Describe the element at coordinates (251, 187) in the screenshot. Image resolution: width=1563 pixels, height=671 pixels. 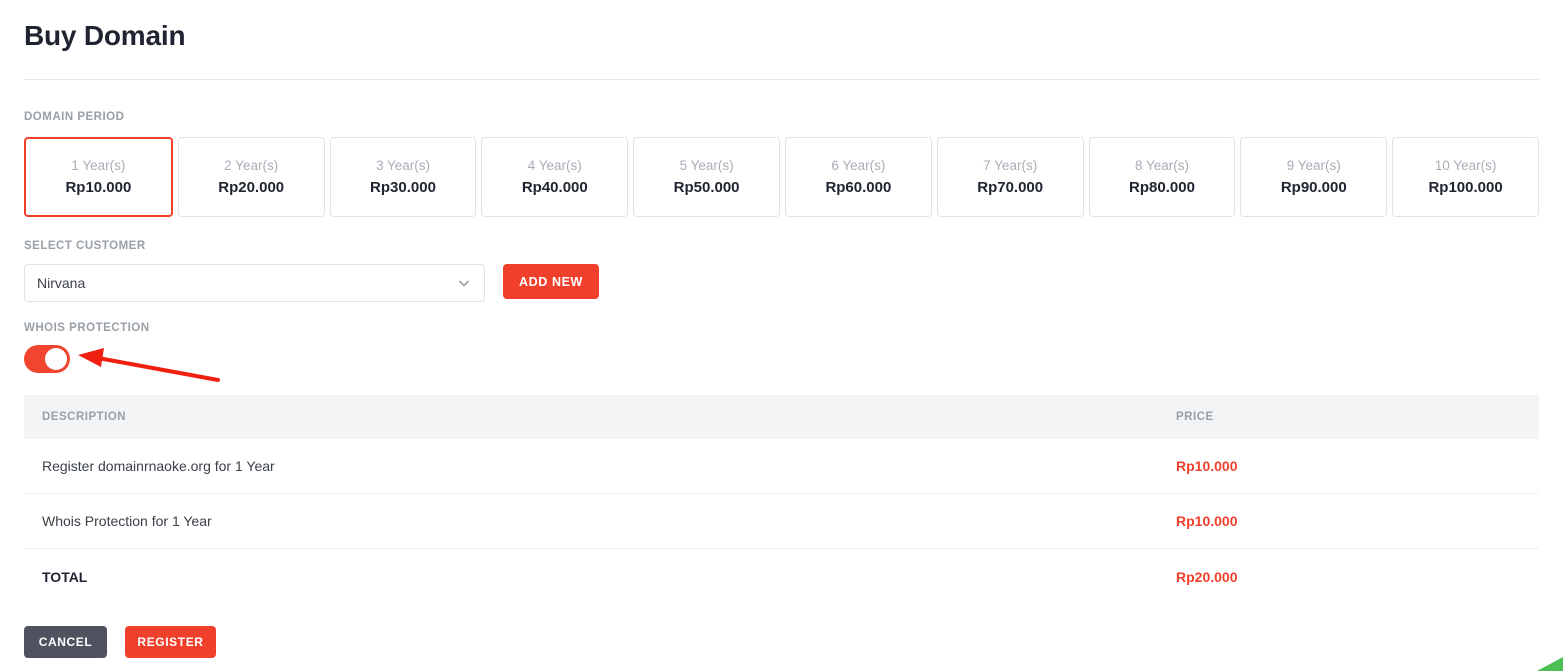
I see `domain-period-price: Rp20.000` at that location.